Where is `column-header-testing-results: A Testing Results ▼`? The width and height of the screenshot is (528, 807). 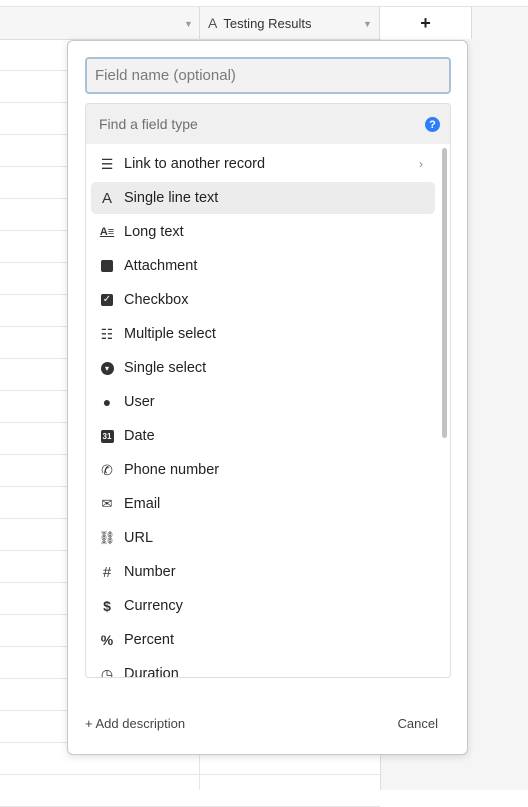
column-header-testing-results: A Testing Results ▼ is located at coordinates (290, 23).